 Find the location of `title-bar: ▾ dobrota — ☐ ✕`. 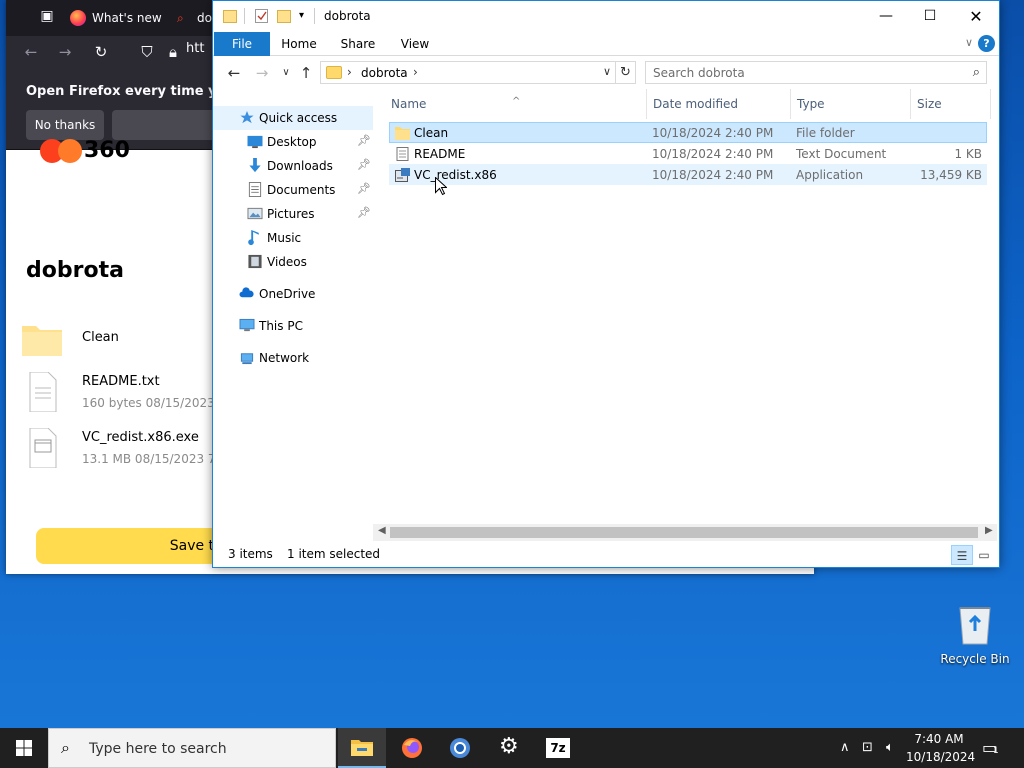

title-bar: ▾ dobrota — ☐ ✕ is located at coordinates (606, 16).